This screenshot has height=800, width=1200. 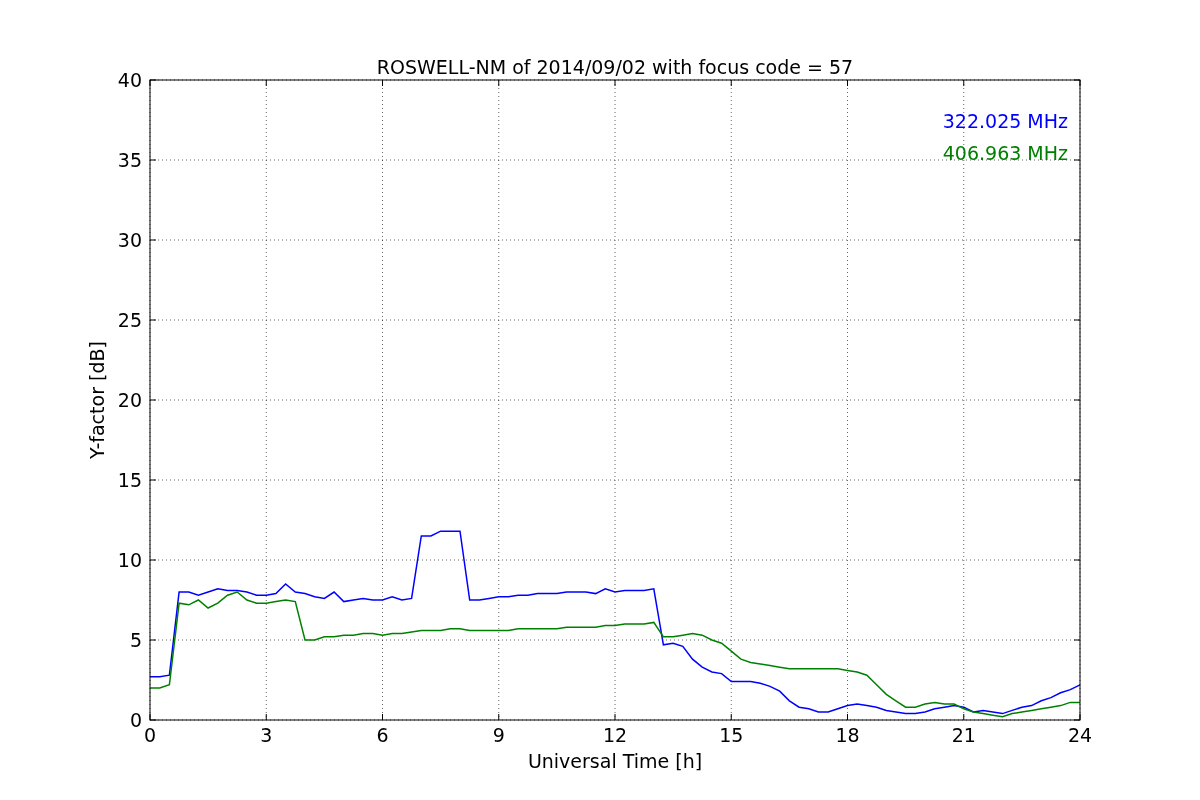 I want to click on tick-label: 35, so click(x=129, y=160).